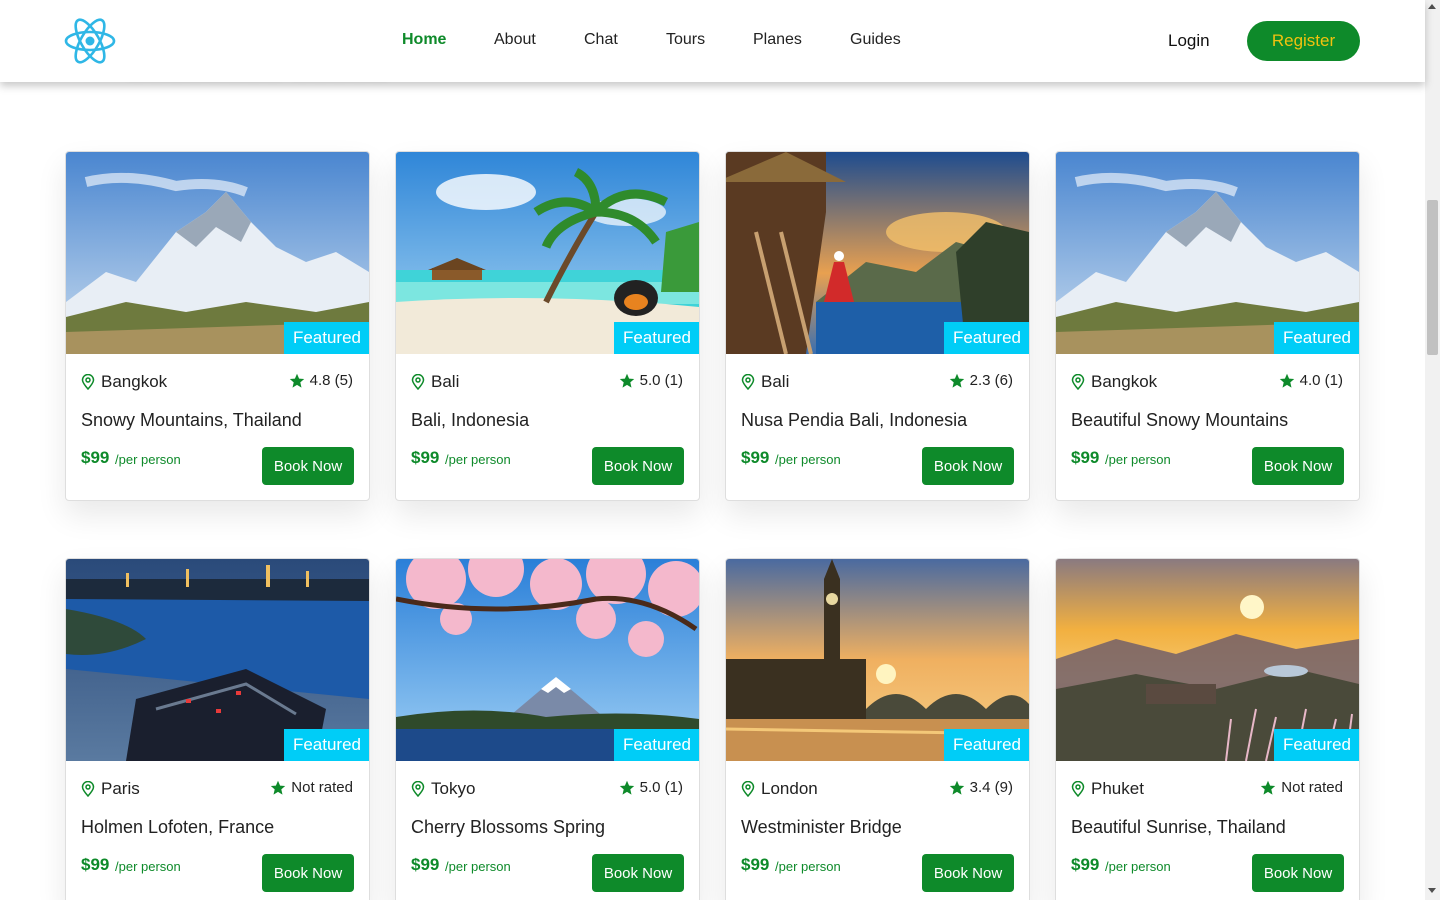 The width and height of the screenshot is (1440, 900). I want to click on nav-about: About, so click(515, 40).